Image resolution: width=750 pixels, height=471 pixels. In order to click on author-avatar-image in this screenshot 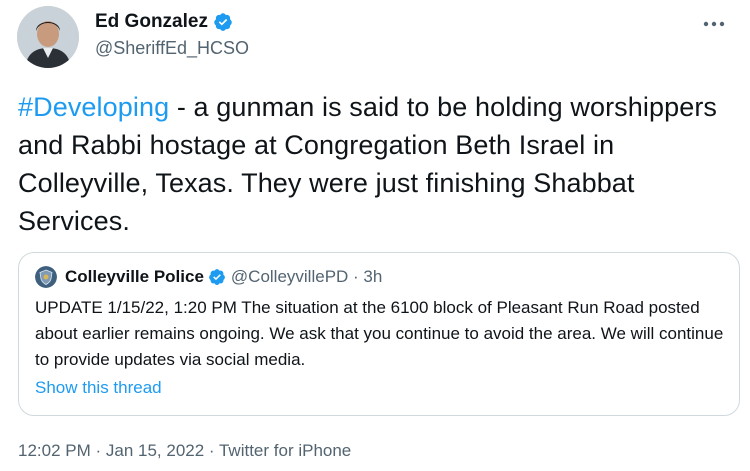, I will do `click(48, 37)`.